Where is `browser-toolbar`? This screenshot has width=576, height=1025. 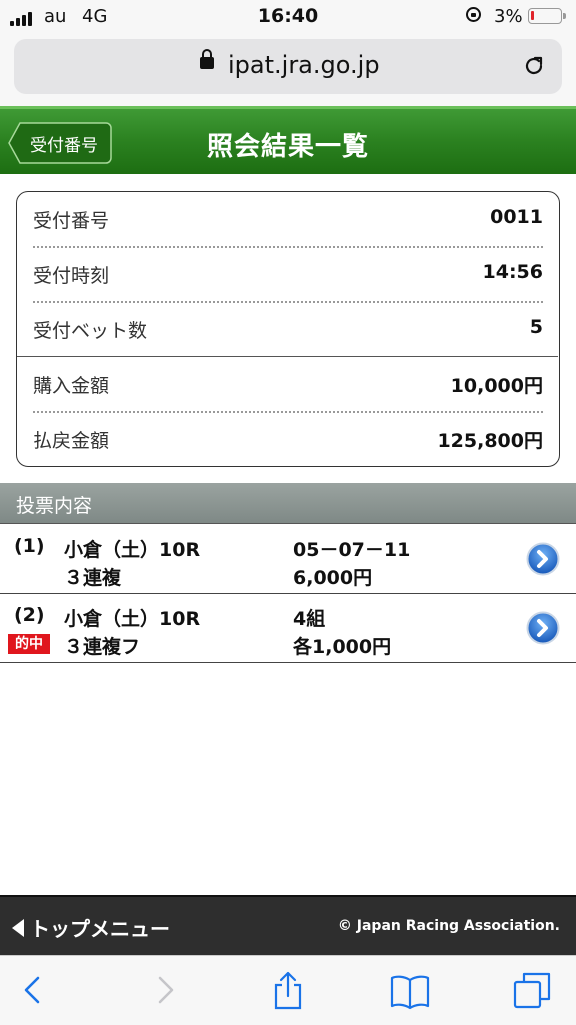
browser-toolbar is located at coordinates (288, 990).